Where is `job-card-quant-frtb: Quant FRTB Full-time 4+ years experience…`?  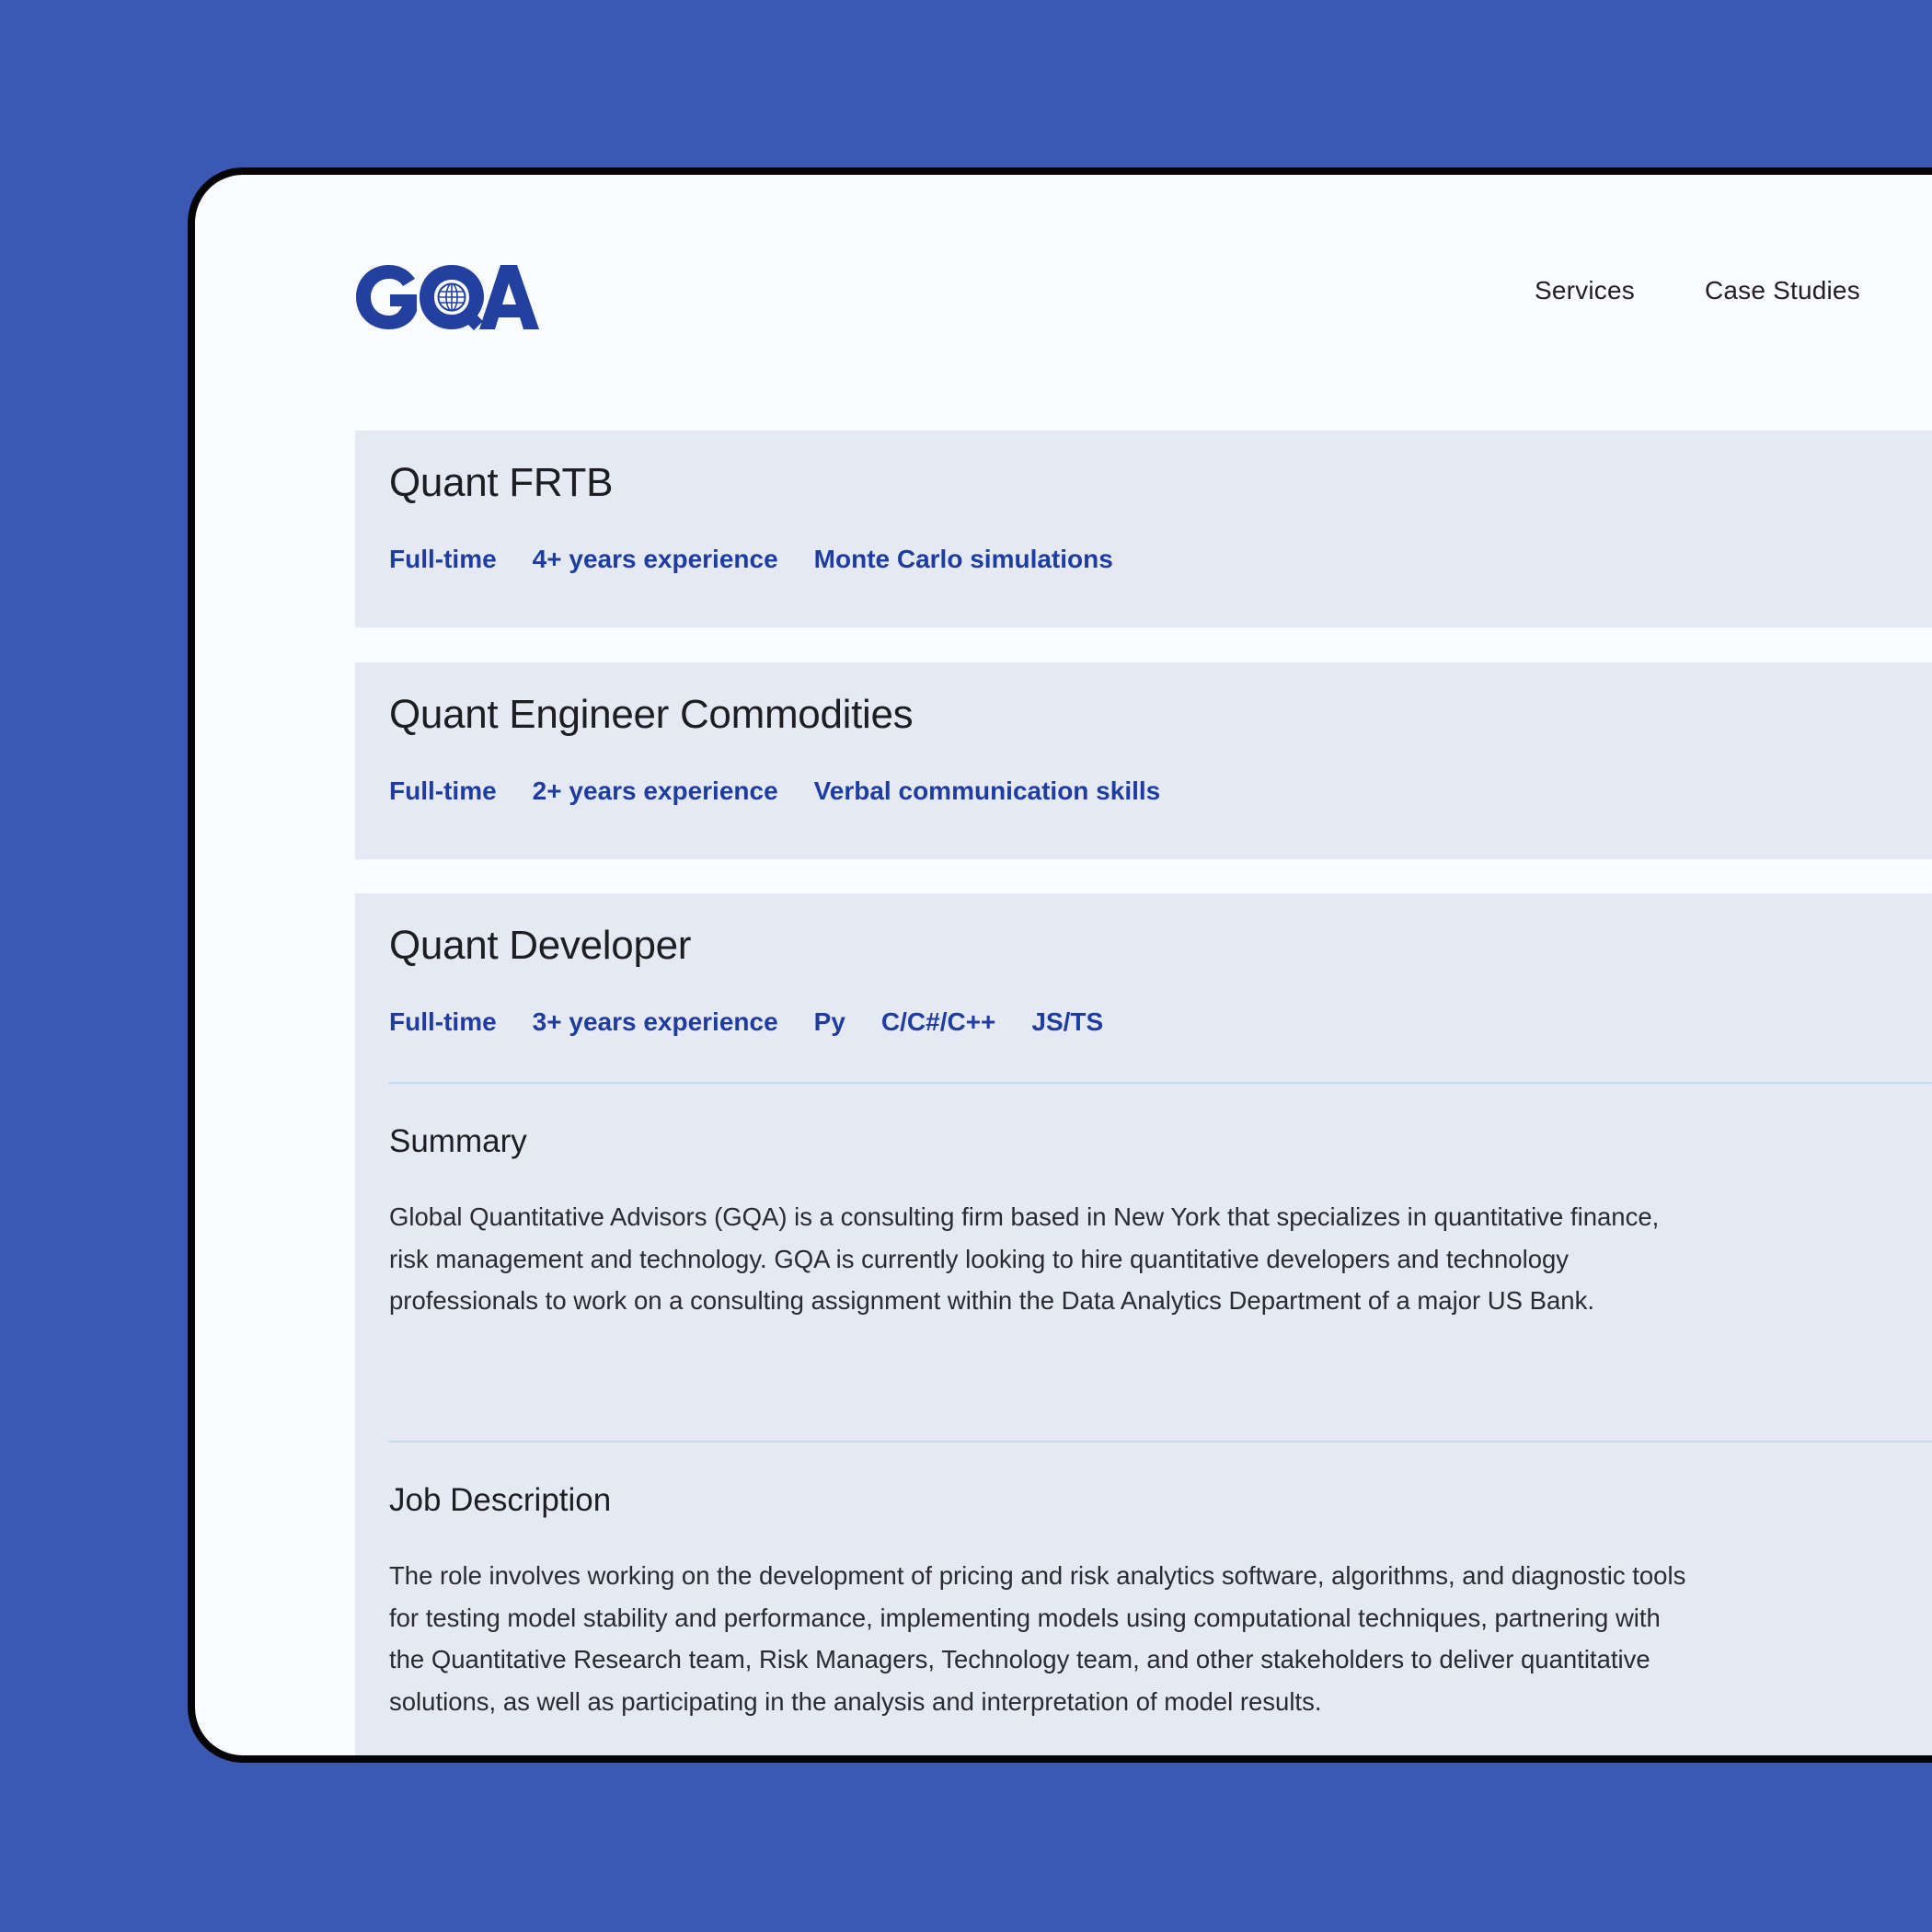
job-card-quant-frtb: Quant FRTB Full-time 4+ years experience… is located at coordinates (1143, 529).